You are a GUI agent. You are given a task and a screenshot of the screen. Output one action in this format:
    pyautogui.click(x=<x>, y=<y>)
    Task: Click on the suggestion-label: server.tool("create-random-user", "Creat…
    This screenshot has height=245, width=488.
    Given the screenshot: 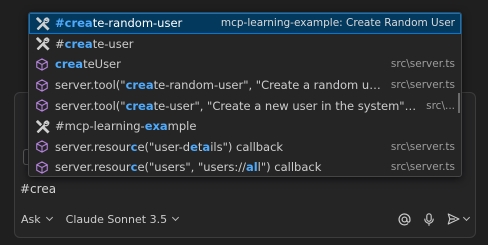 What is the action you would take?
    pyautogui.click(x=218, y=85)
    